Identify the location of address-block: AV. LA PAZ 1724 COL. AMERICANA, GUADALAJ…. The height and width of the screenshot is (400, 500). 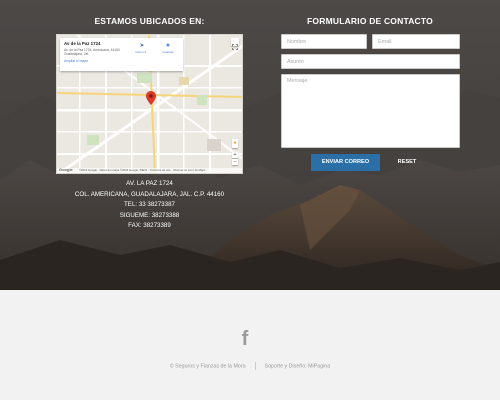
(149, 205).